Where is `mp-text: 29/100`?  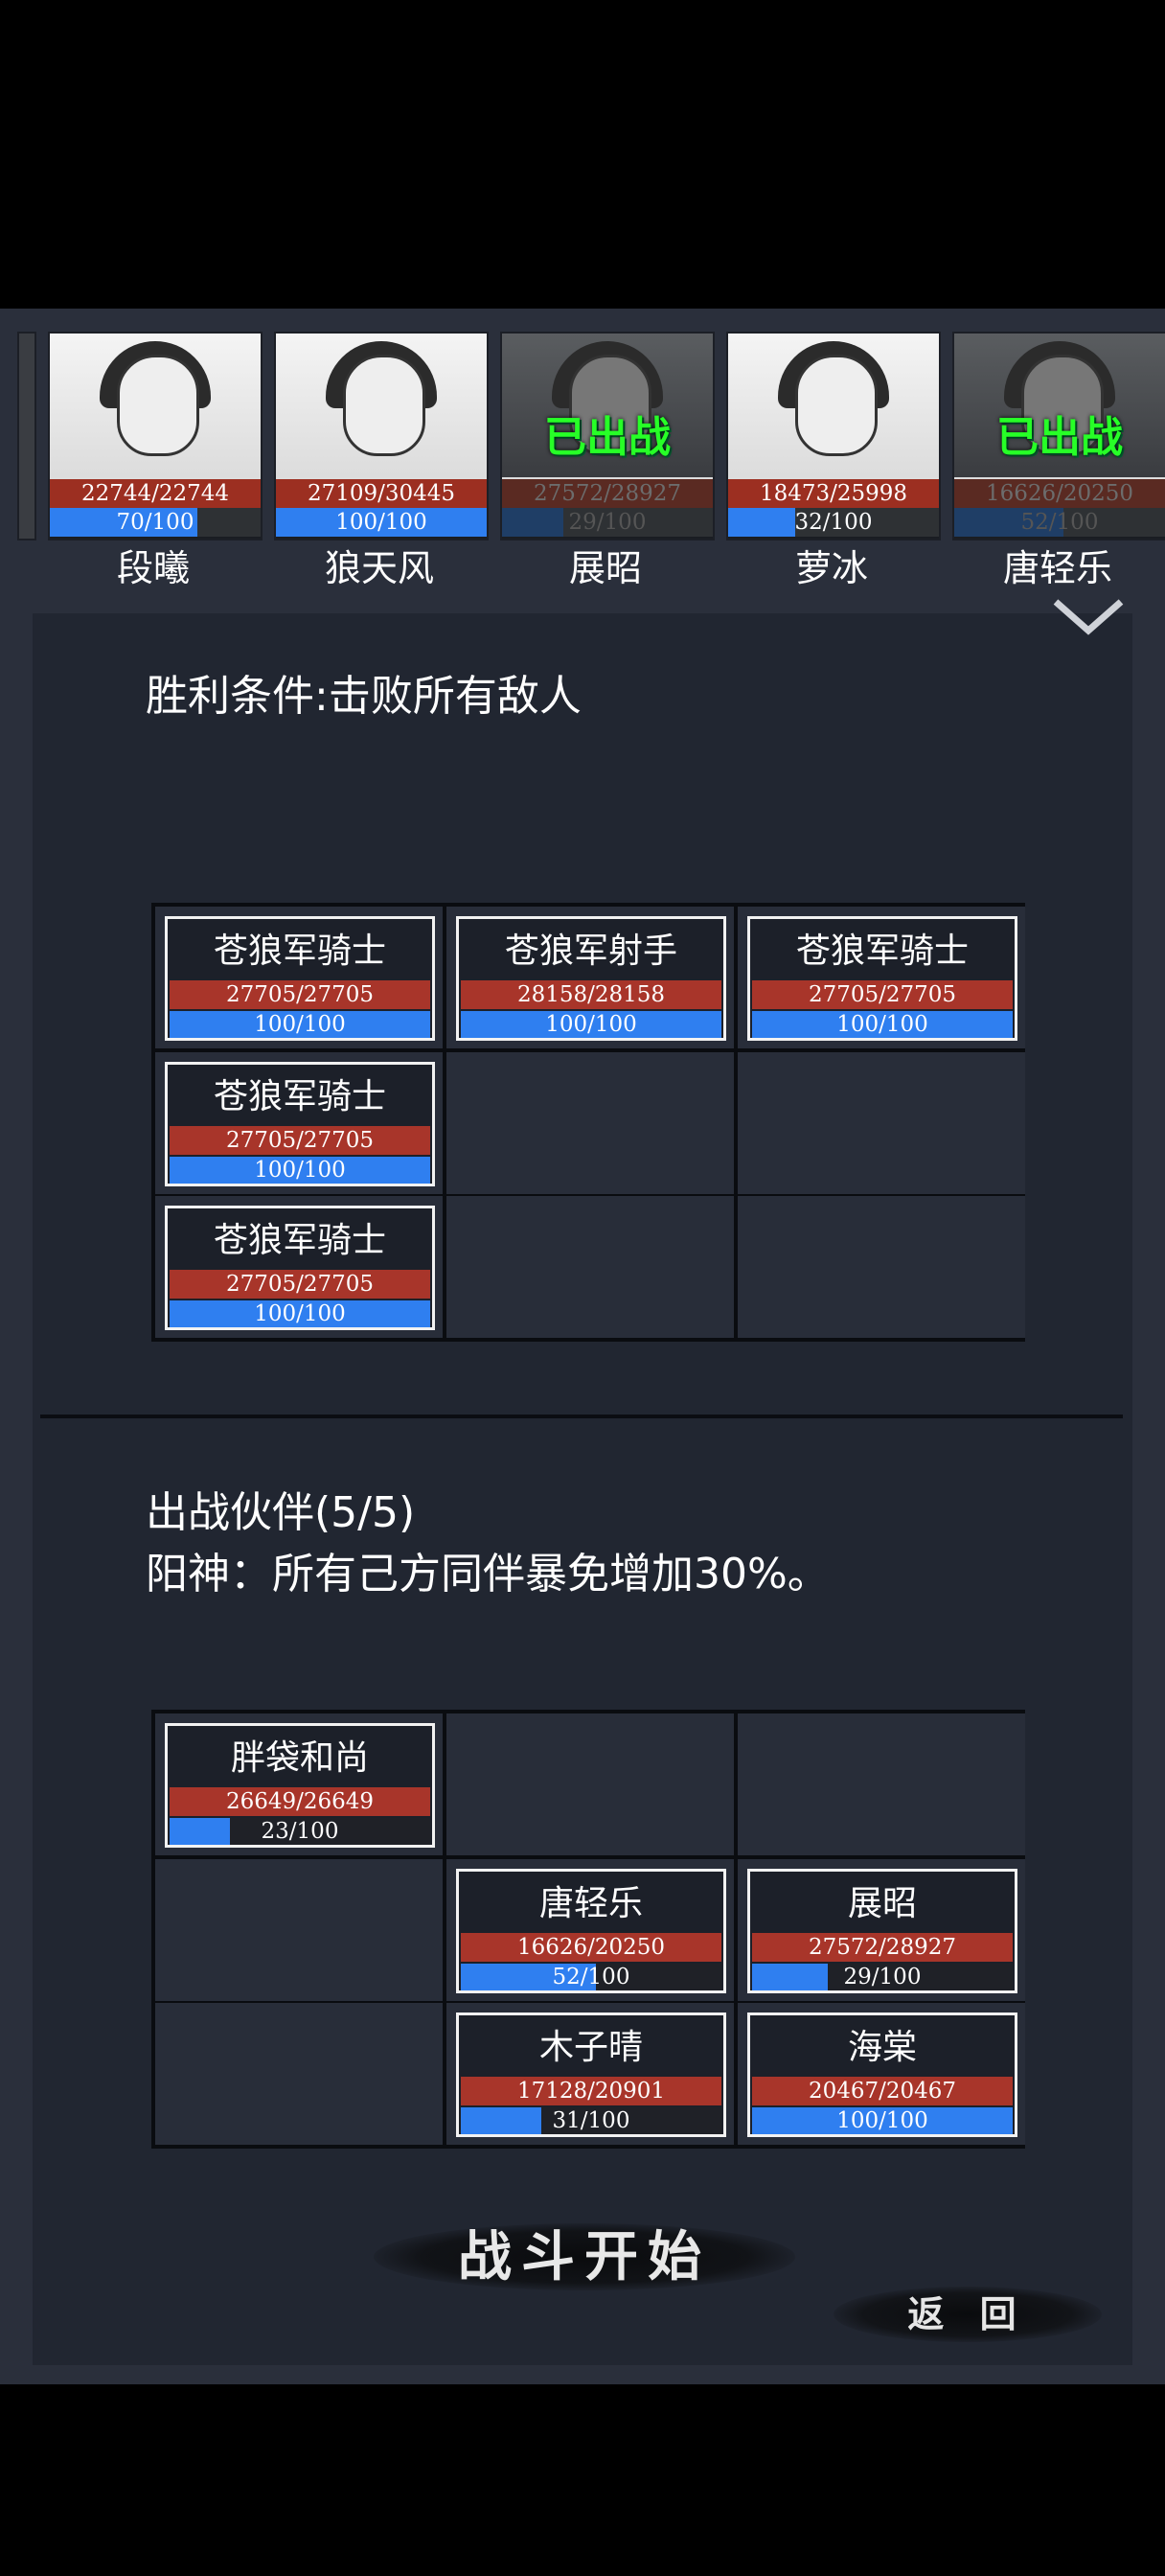 mp-text: 29/100 is located at coordinates (607, 522).